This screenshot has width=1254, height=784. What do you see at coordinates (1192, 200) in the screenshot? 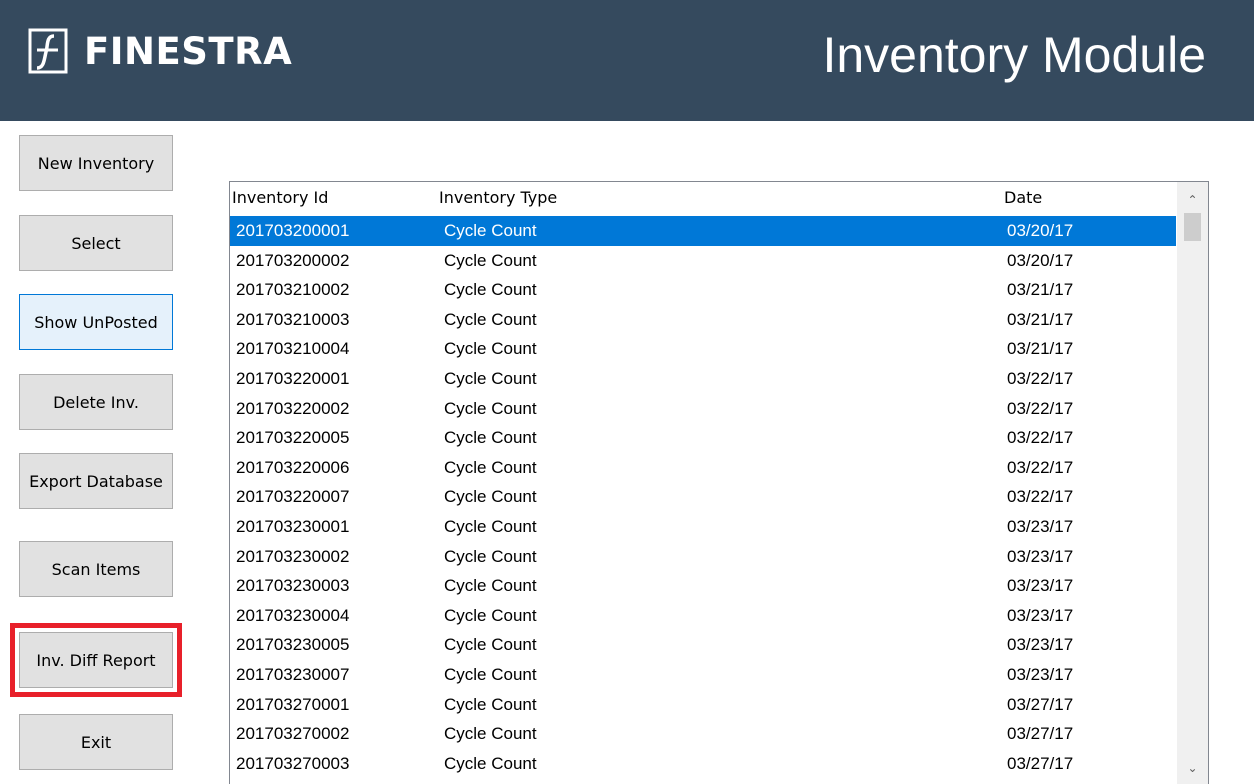
I see `chevron-up-icon: ⌃` at bounding box center [1192, 200].